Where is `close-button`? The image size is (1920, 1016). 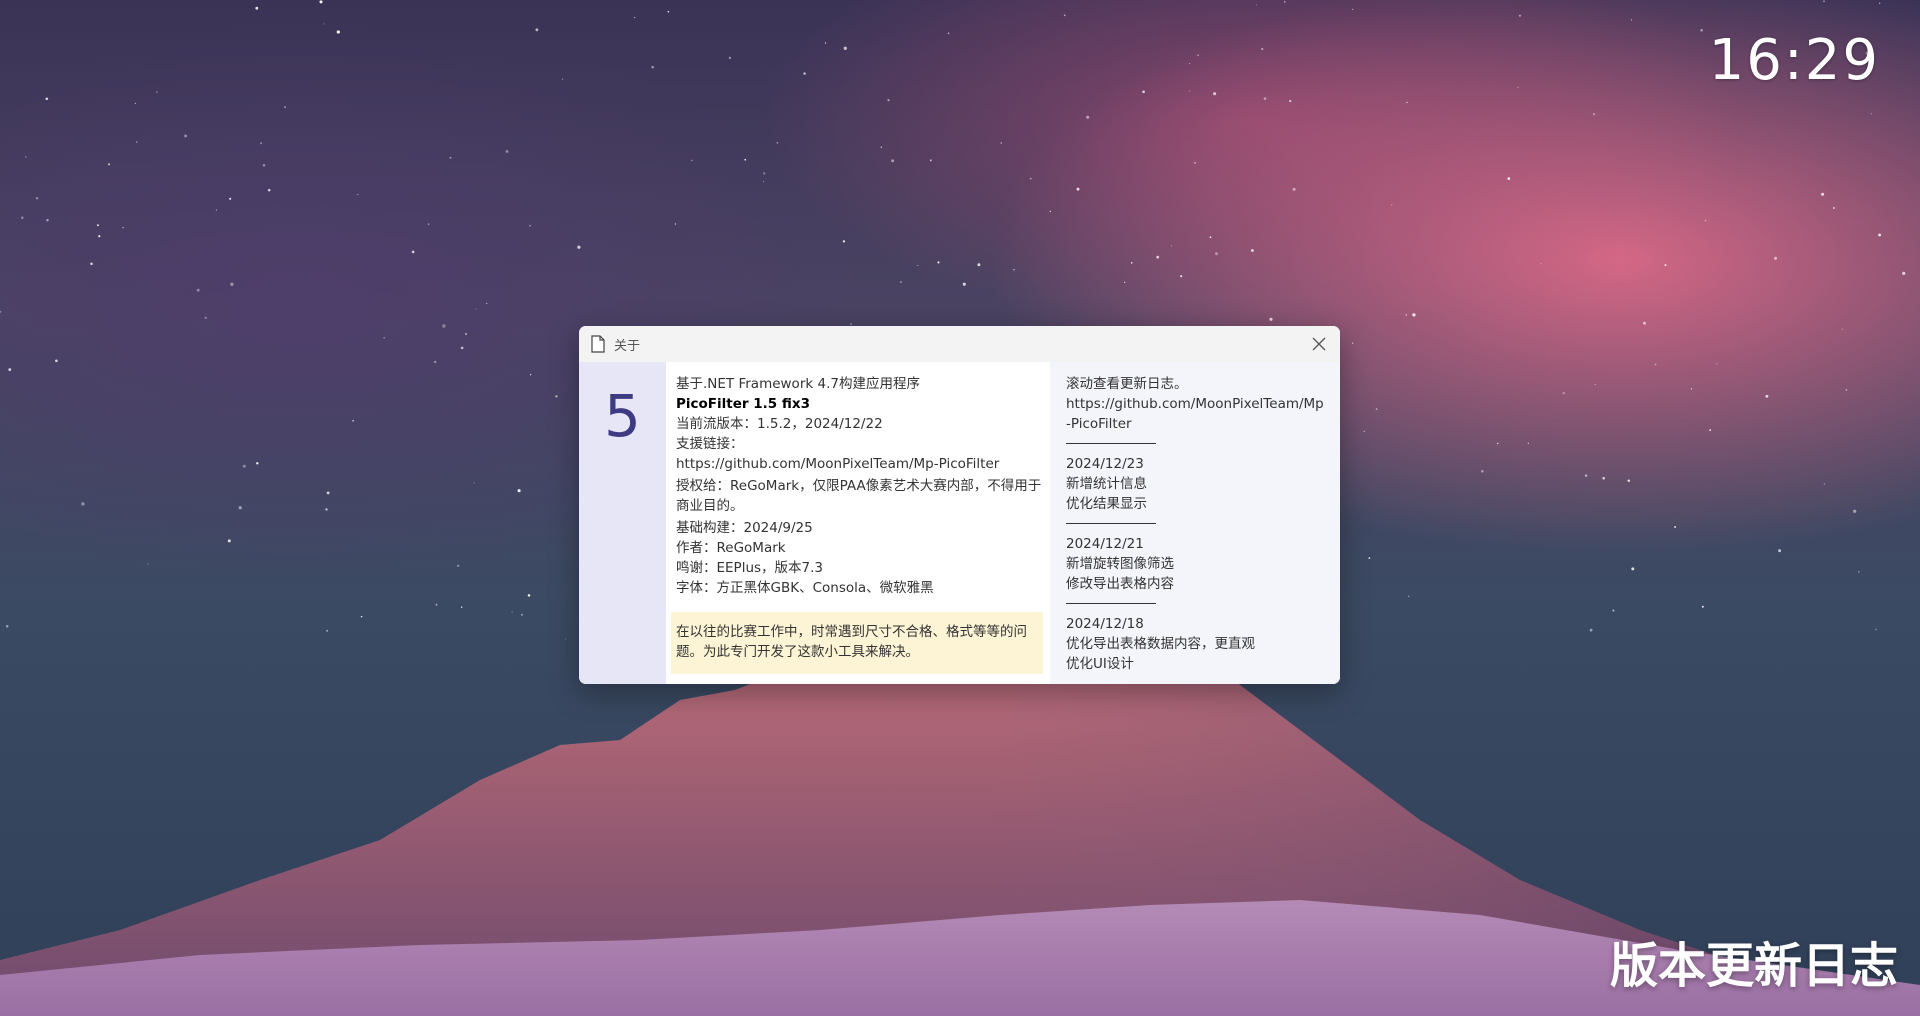 close-button is located at coordinates (1319, 344).